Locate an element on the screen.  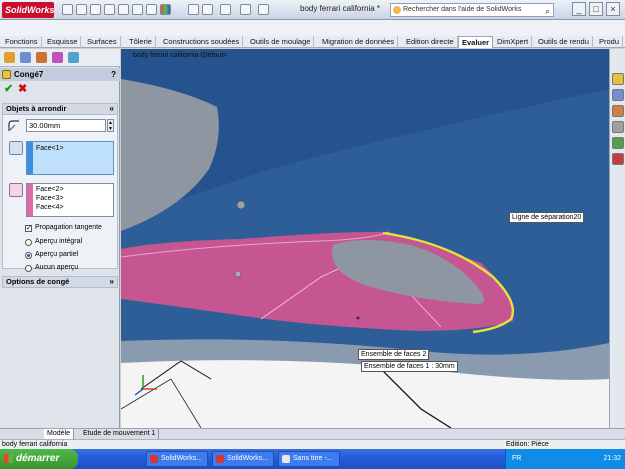
search-placeholder: Rechercher dans l'aide de SolidWorks is located at coordinates (462, 9).